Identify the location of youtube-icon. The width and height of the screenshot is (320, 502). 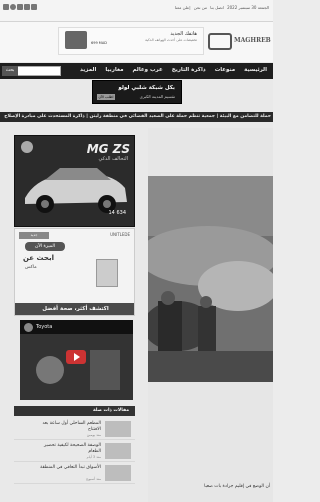
(20, 7).